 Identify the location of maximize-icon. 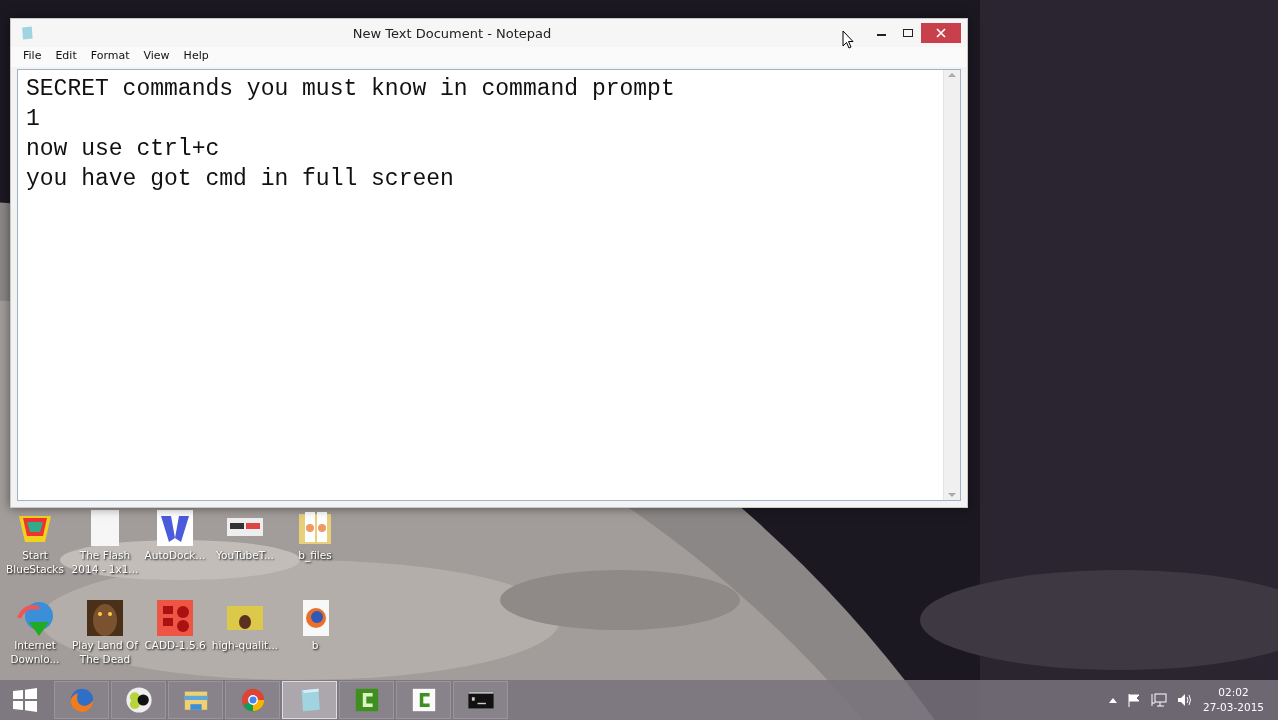
(908, 33).